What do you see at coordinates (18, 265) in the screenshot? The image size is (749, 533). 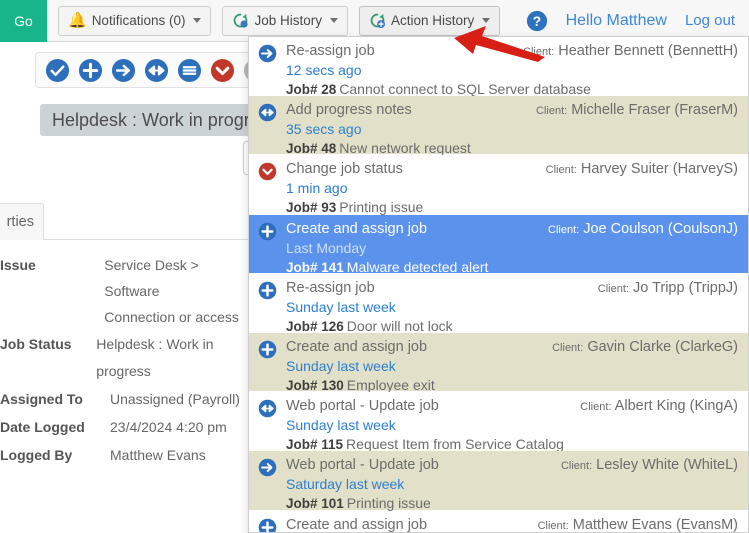 I see `detail-label: Issue` at bounding box center [18, 265].